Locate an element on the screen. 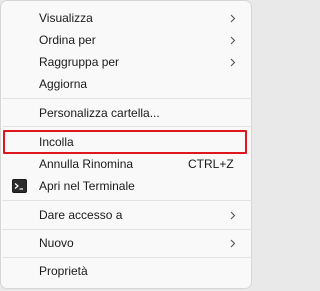  menu-item-aggiorna: Aggiorna is located at coordinates (127, 84).